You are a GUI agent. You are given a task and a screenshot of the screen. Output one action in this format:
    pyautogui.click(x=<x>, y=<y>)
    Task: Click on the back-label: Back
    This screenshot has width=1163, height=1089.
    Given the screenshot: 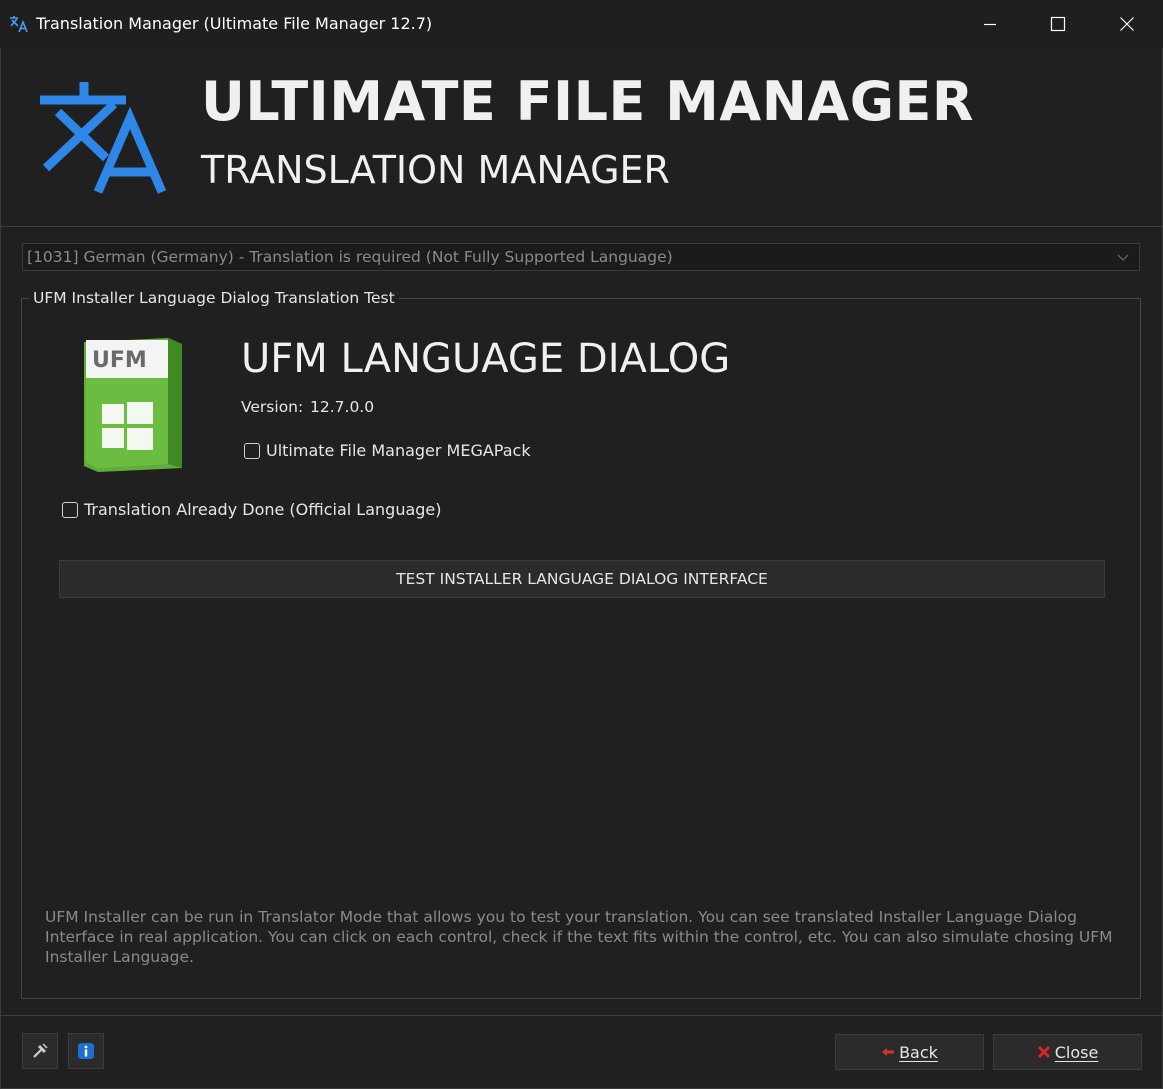 What is the action you would take?
    pyautogui.click(x=918, y=1052)
    